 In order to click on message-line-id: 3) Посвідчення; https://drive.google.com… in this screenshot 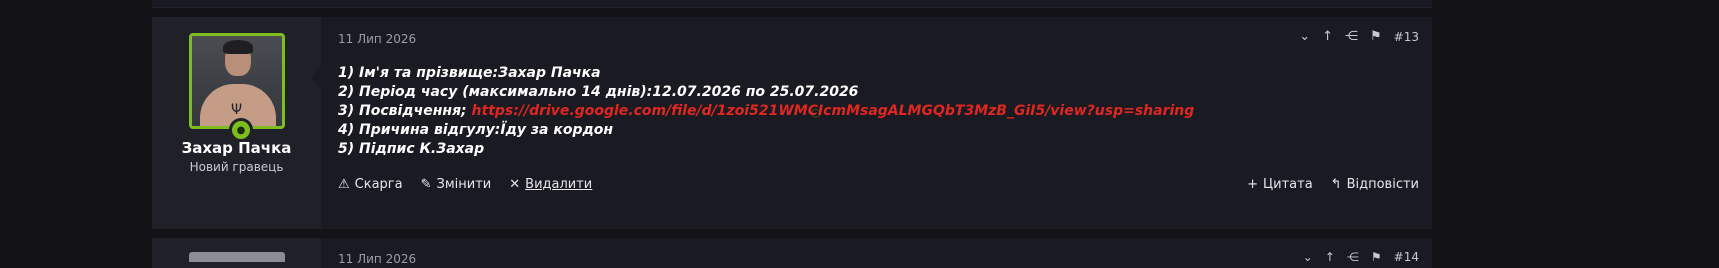, I will do `click(766, 111)`.